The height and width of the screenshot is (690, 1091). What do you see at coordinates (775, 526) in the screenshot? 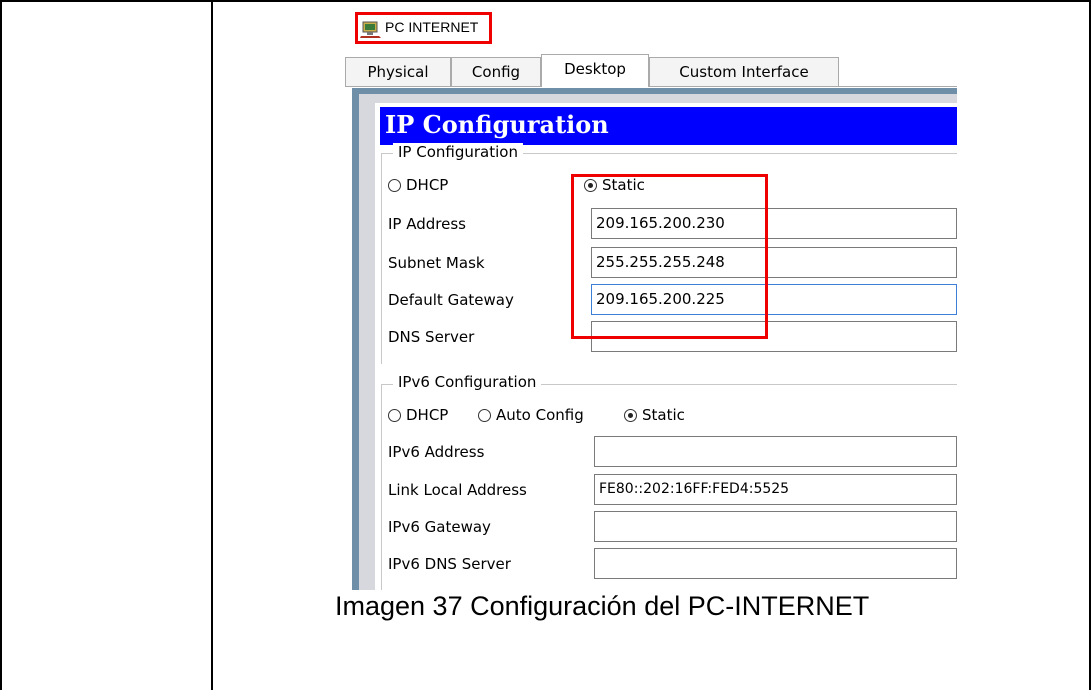
I see `ipv6-gateway-field` at bounding box center [775, 526].